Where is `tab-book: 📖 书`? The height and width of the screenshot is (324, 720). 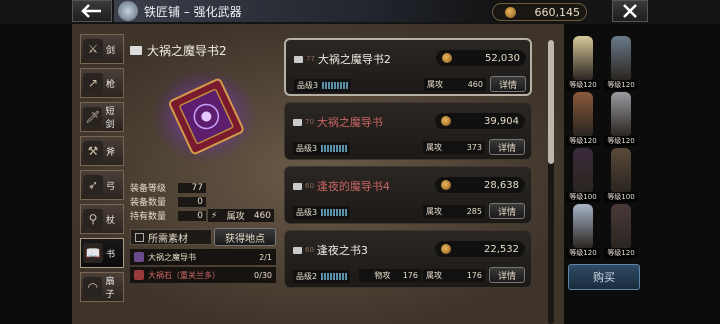
tab-book: 📖 书 is located at coordinates (102, 253).